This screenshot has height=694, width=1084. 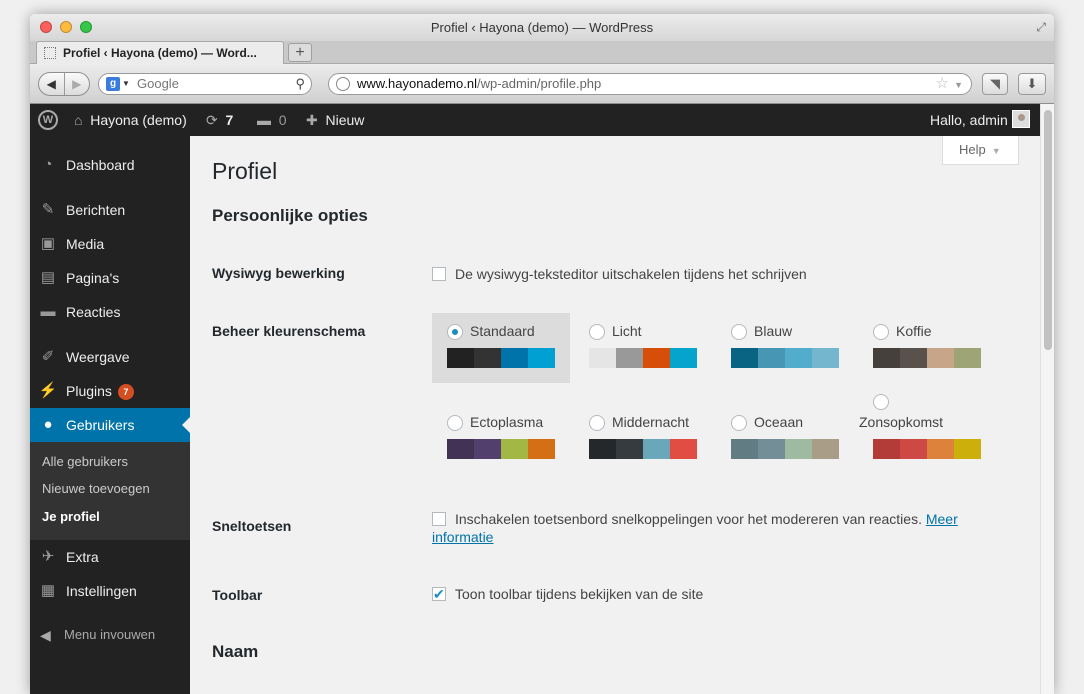 What do you see at coordinates (995, 84) in the screenshot?
I see `rss-button: ◥` at bounding box center [995, 84].